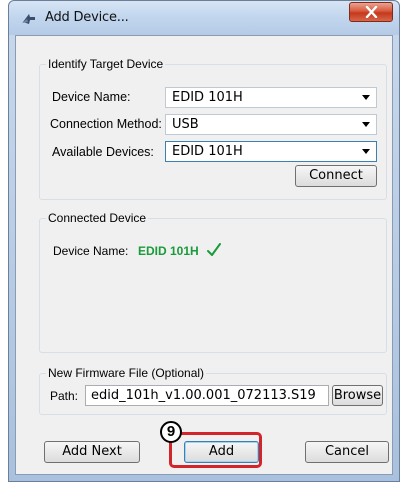 The width and height of the screenshot is (408, 486). I want to click on app-icon, so click(29, 18).